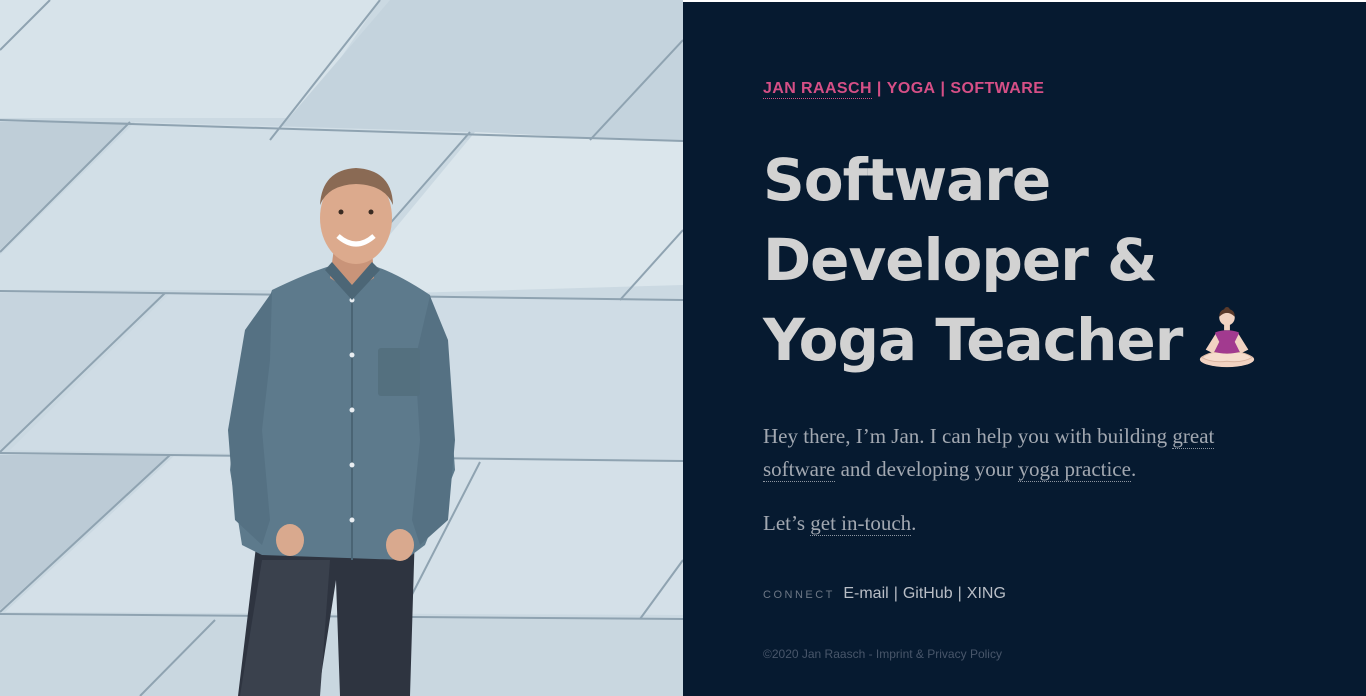  I want to click on headline-line-3-wrap: Yoga Teacher, so click(1023, 340).